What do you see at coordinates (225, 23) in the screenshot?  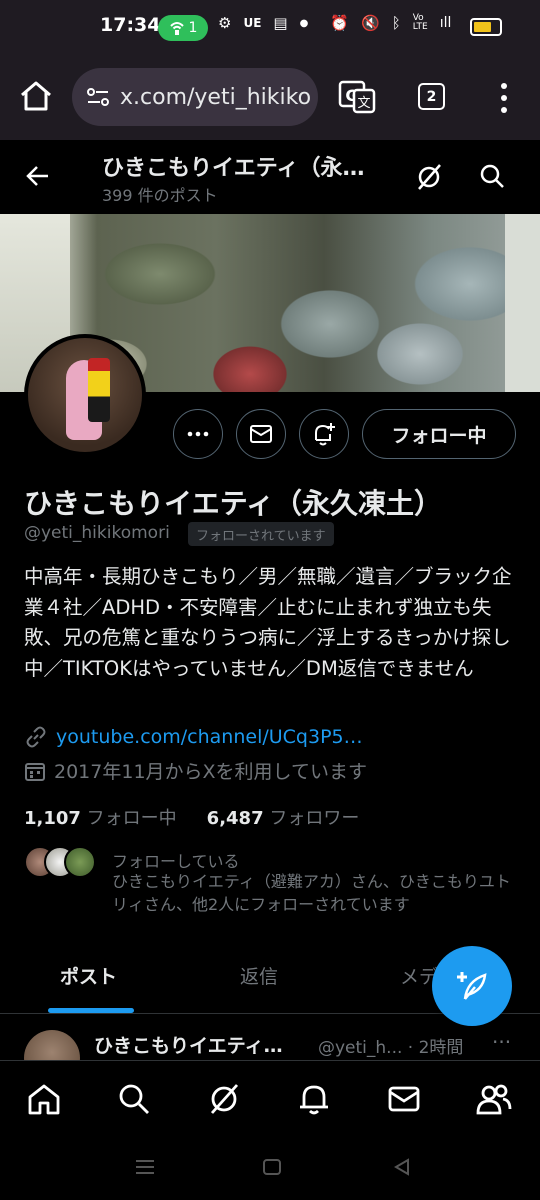 I see `settings-gear-icon: ⚙` at bounding box center [225, 23].